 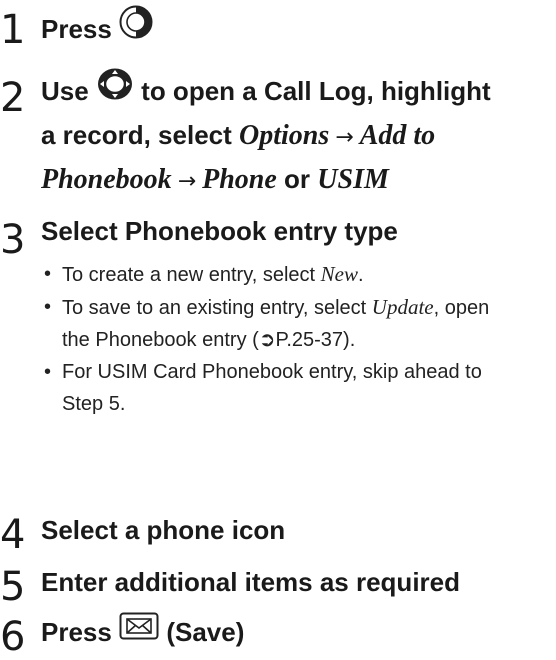 What do you see at coordinates (13, 240) in the screenshot?
I see `step-number: 3` at bounding box center [13, 240].